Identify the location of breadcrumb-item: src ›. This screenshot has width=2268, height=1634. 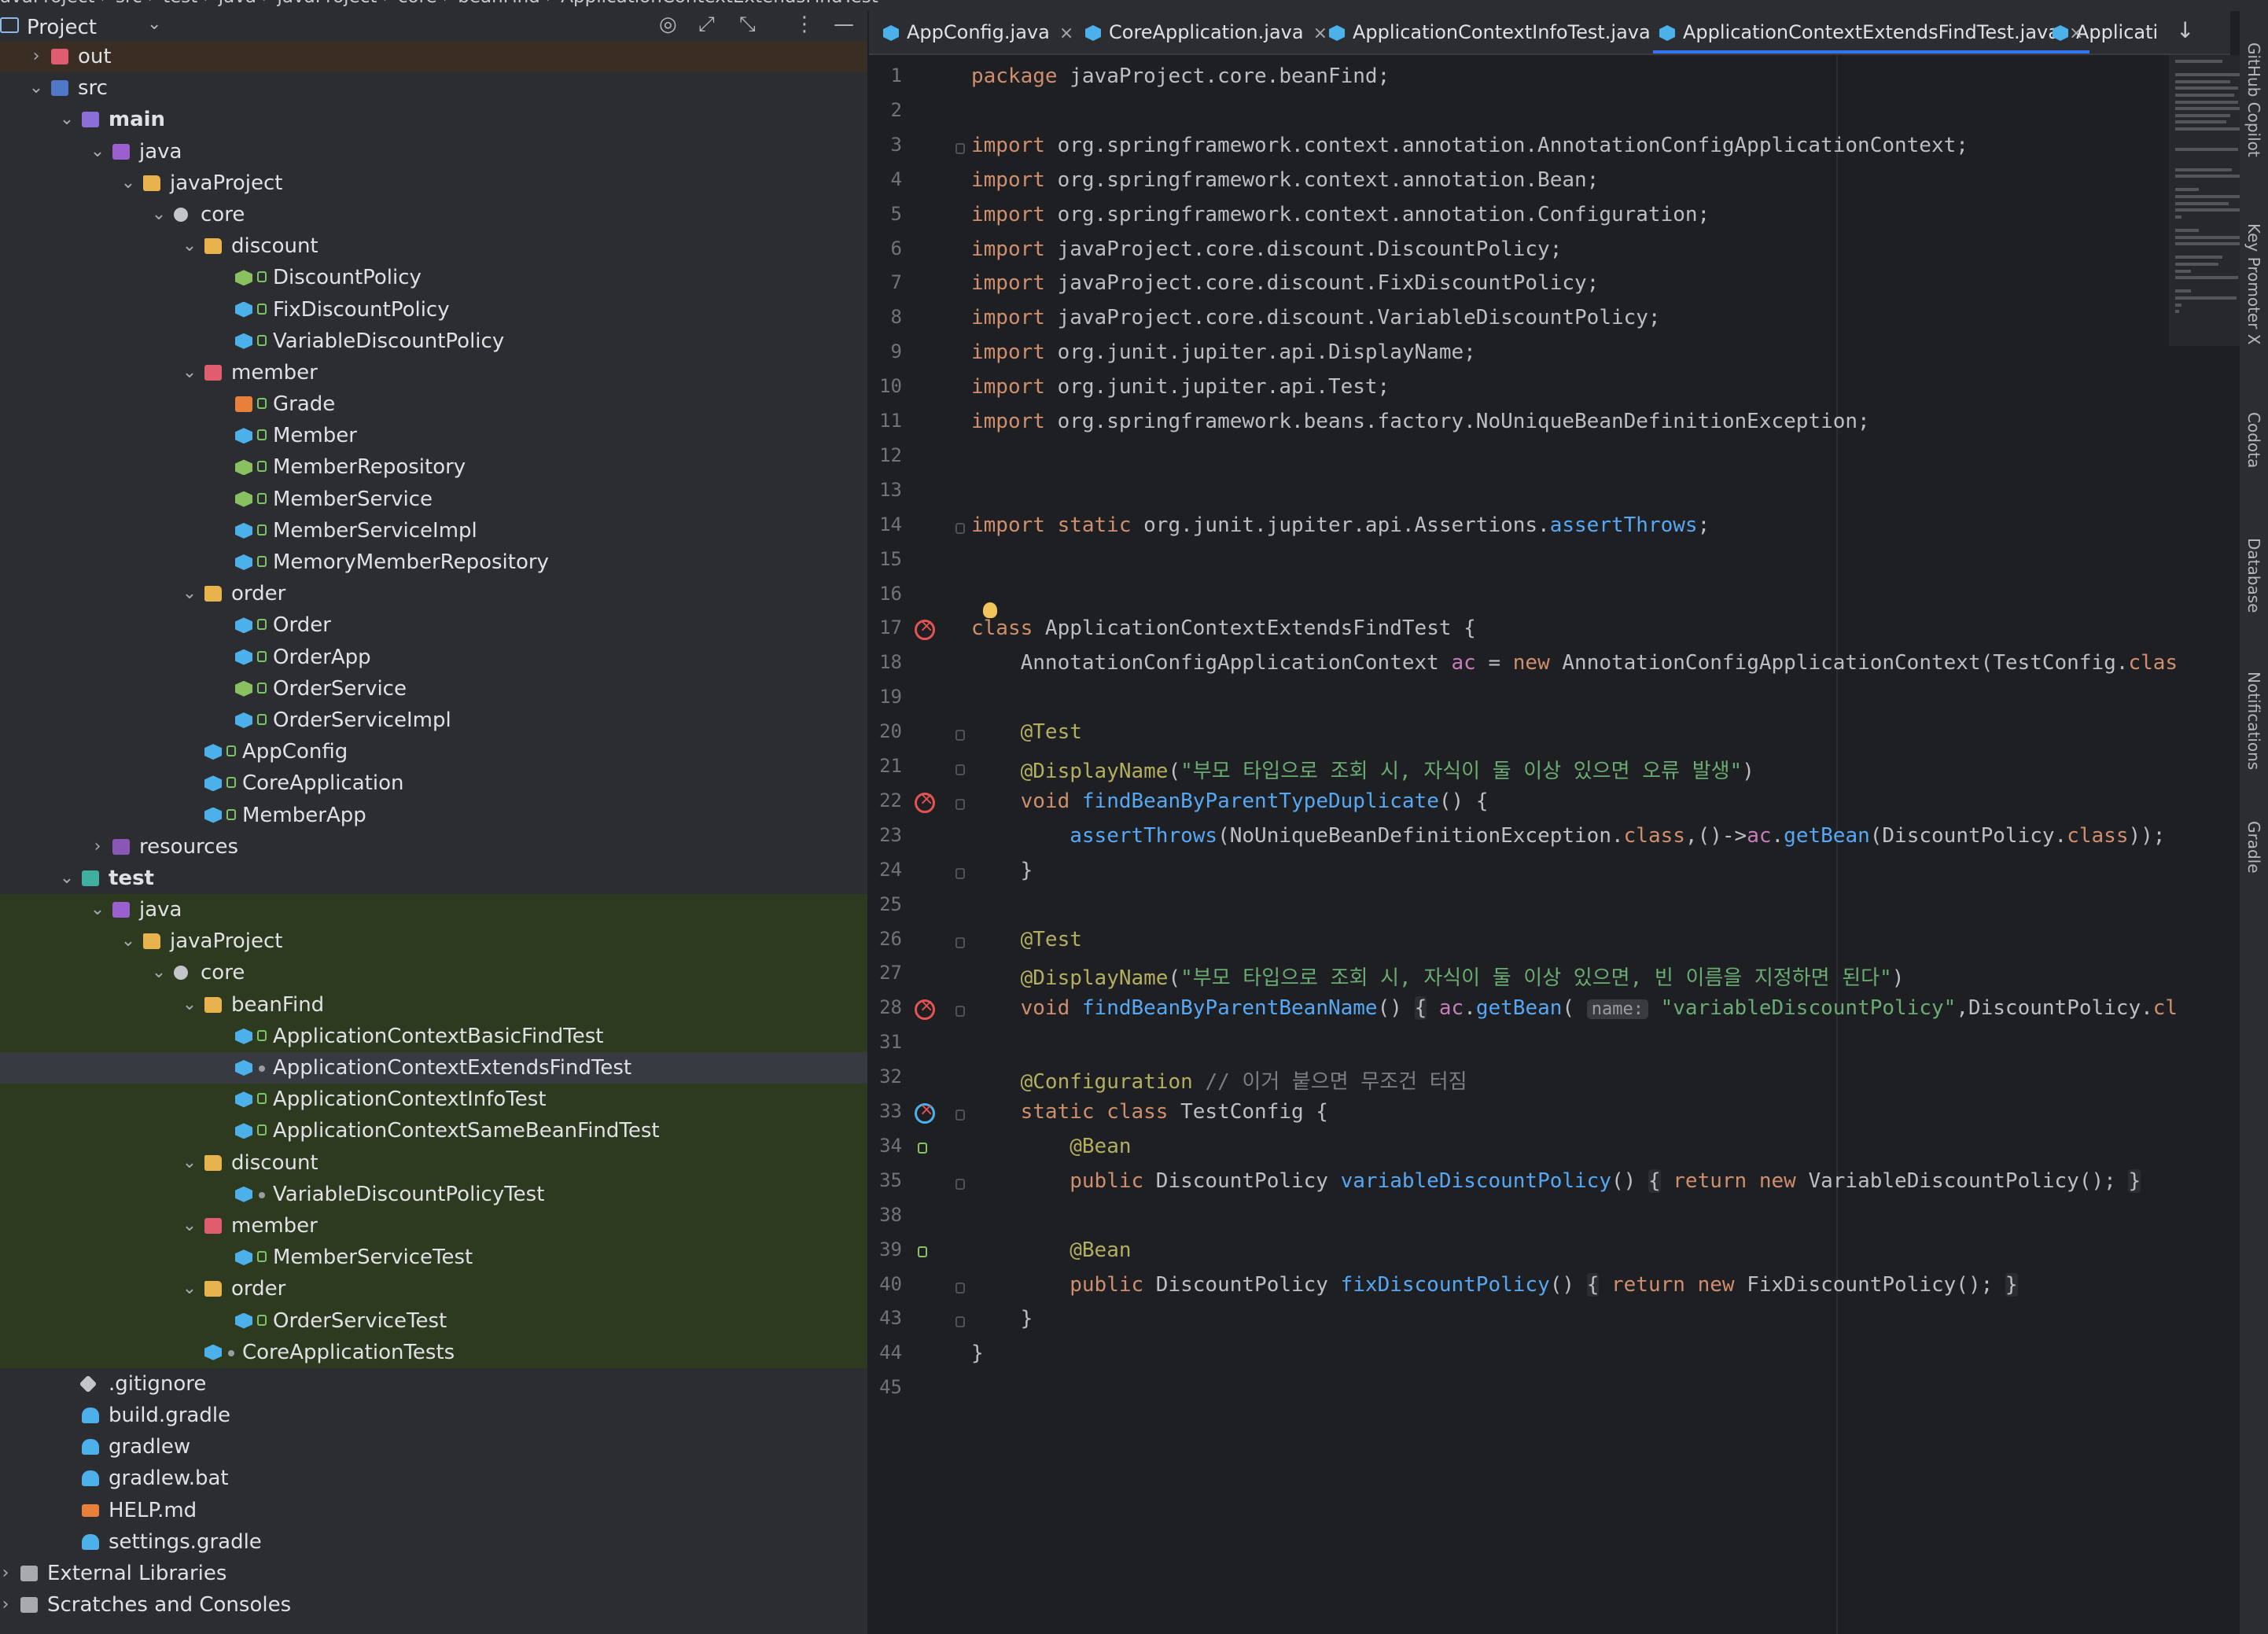
(135, 3).